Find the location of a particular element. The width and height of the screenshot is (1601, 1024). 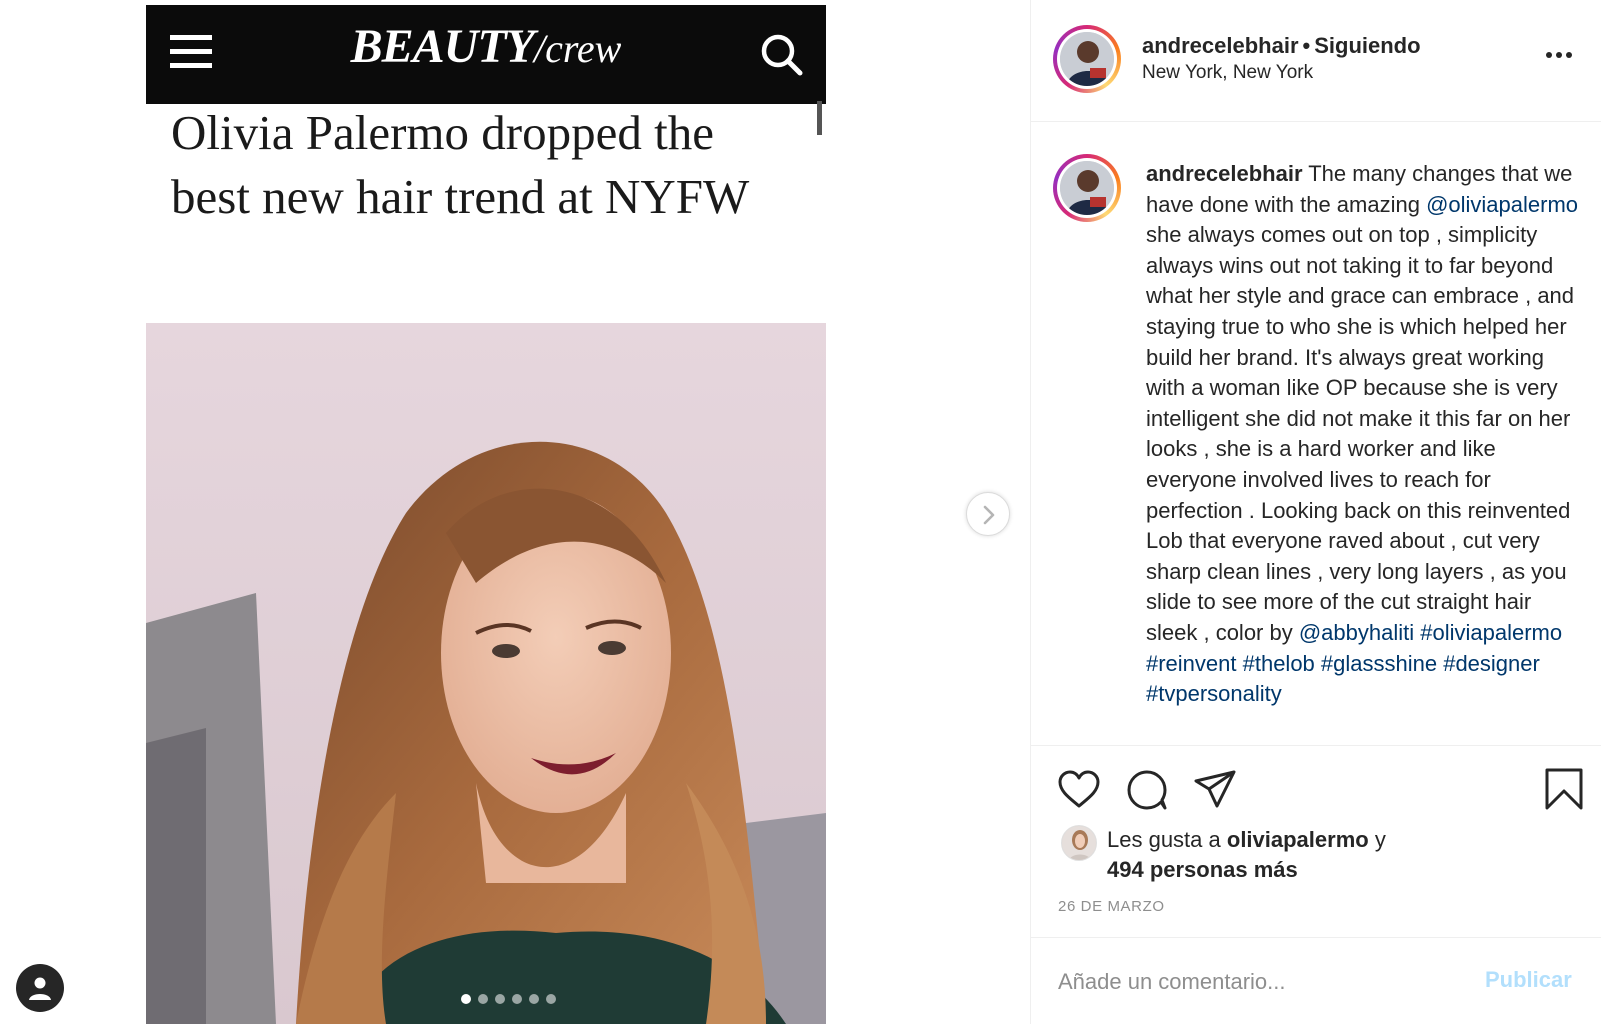

likes-avatar is located at coordinates (1079, 843).